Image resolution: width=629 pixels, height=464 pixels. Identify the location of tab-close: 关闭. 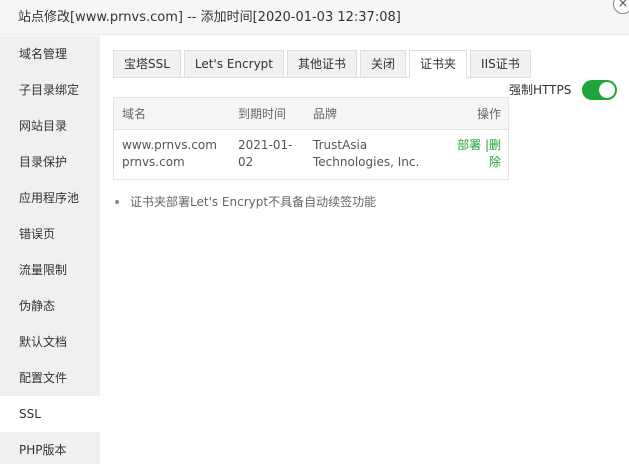
(383, 64).